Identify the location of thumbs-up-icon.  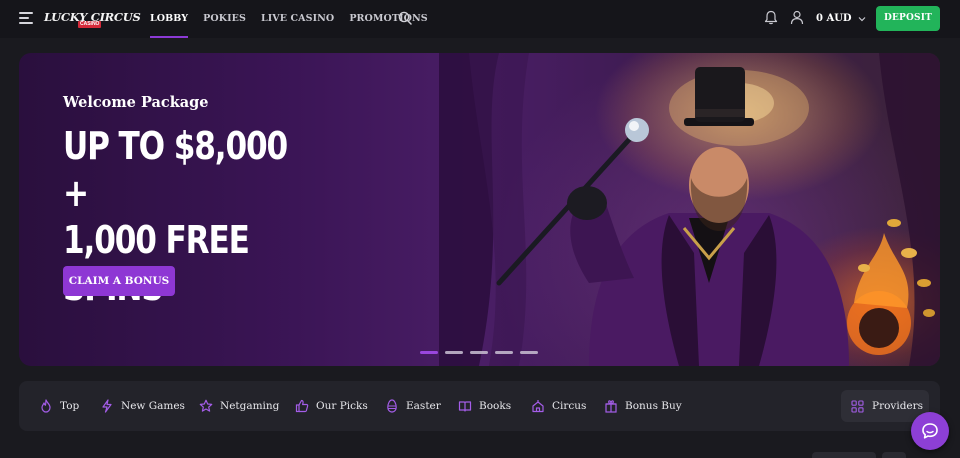
(302, 406).